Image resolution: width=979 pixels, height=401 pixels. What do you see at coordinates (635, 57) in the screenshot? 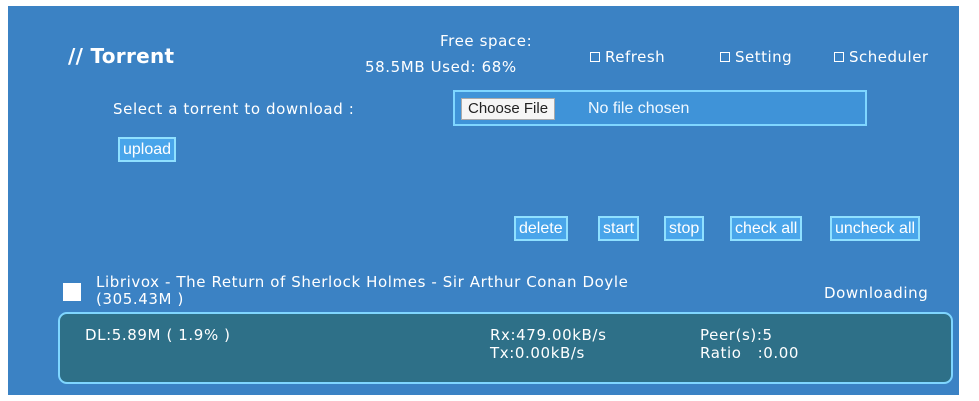
I see `refresh-label: Refresh` at bounding box center [635, 57].